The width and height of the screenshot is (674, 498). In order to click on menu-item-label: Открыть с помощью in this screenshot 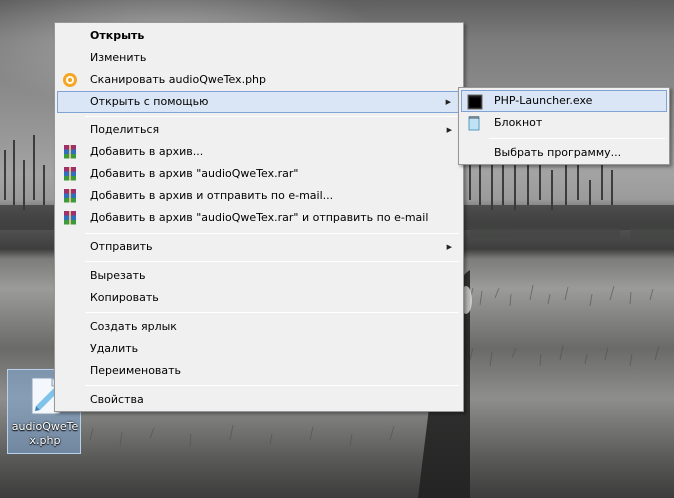, I will do `click(149, 101)`.